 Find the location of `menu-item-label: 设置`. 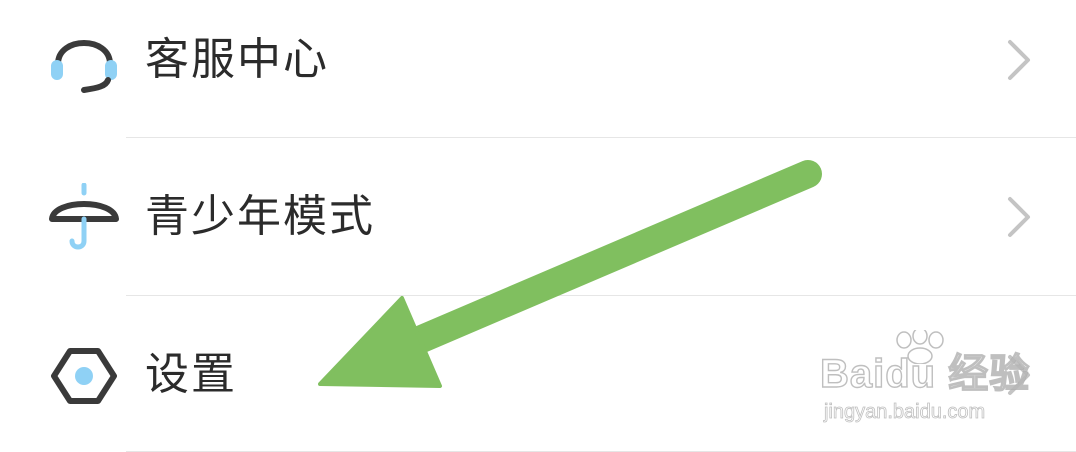

menu-item-label: 设置 is located at coordinates (191, 374).